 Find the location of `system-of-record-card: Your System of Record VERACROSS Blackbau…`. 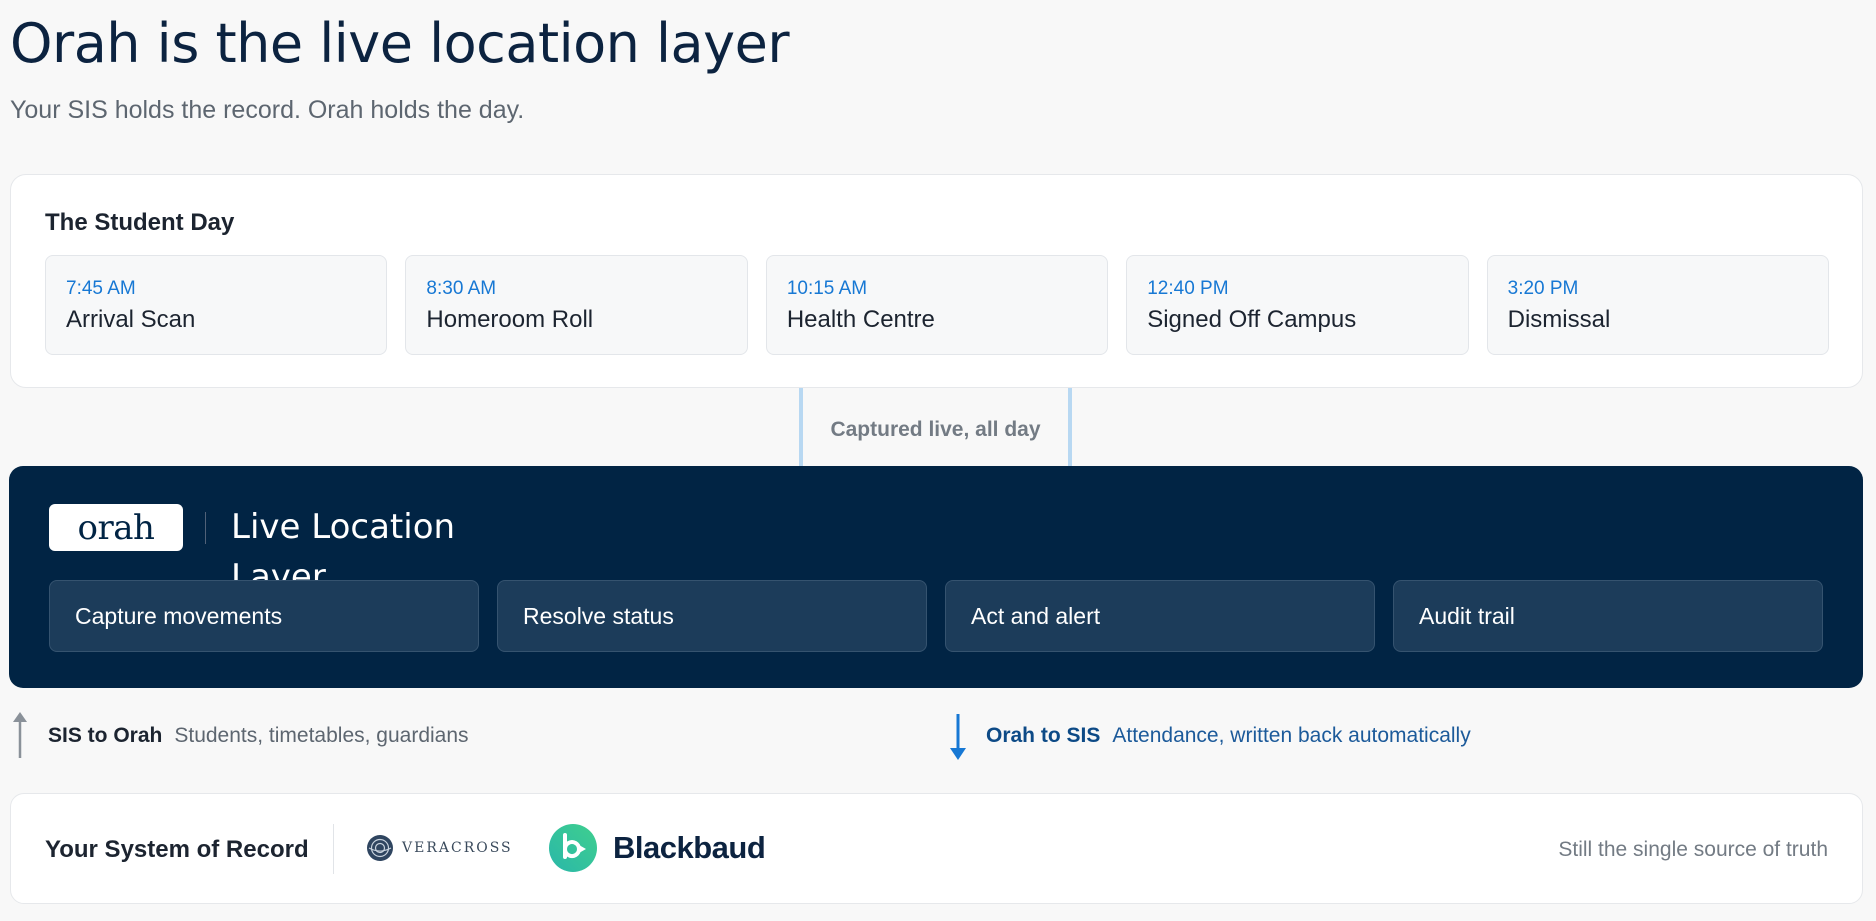

system-of-record-card: Your System of Record VERACROSS Blackbau… is located at coordinates (936, 848).